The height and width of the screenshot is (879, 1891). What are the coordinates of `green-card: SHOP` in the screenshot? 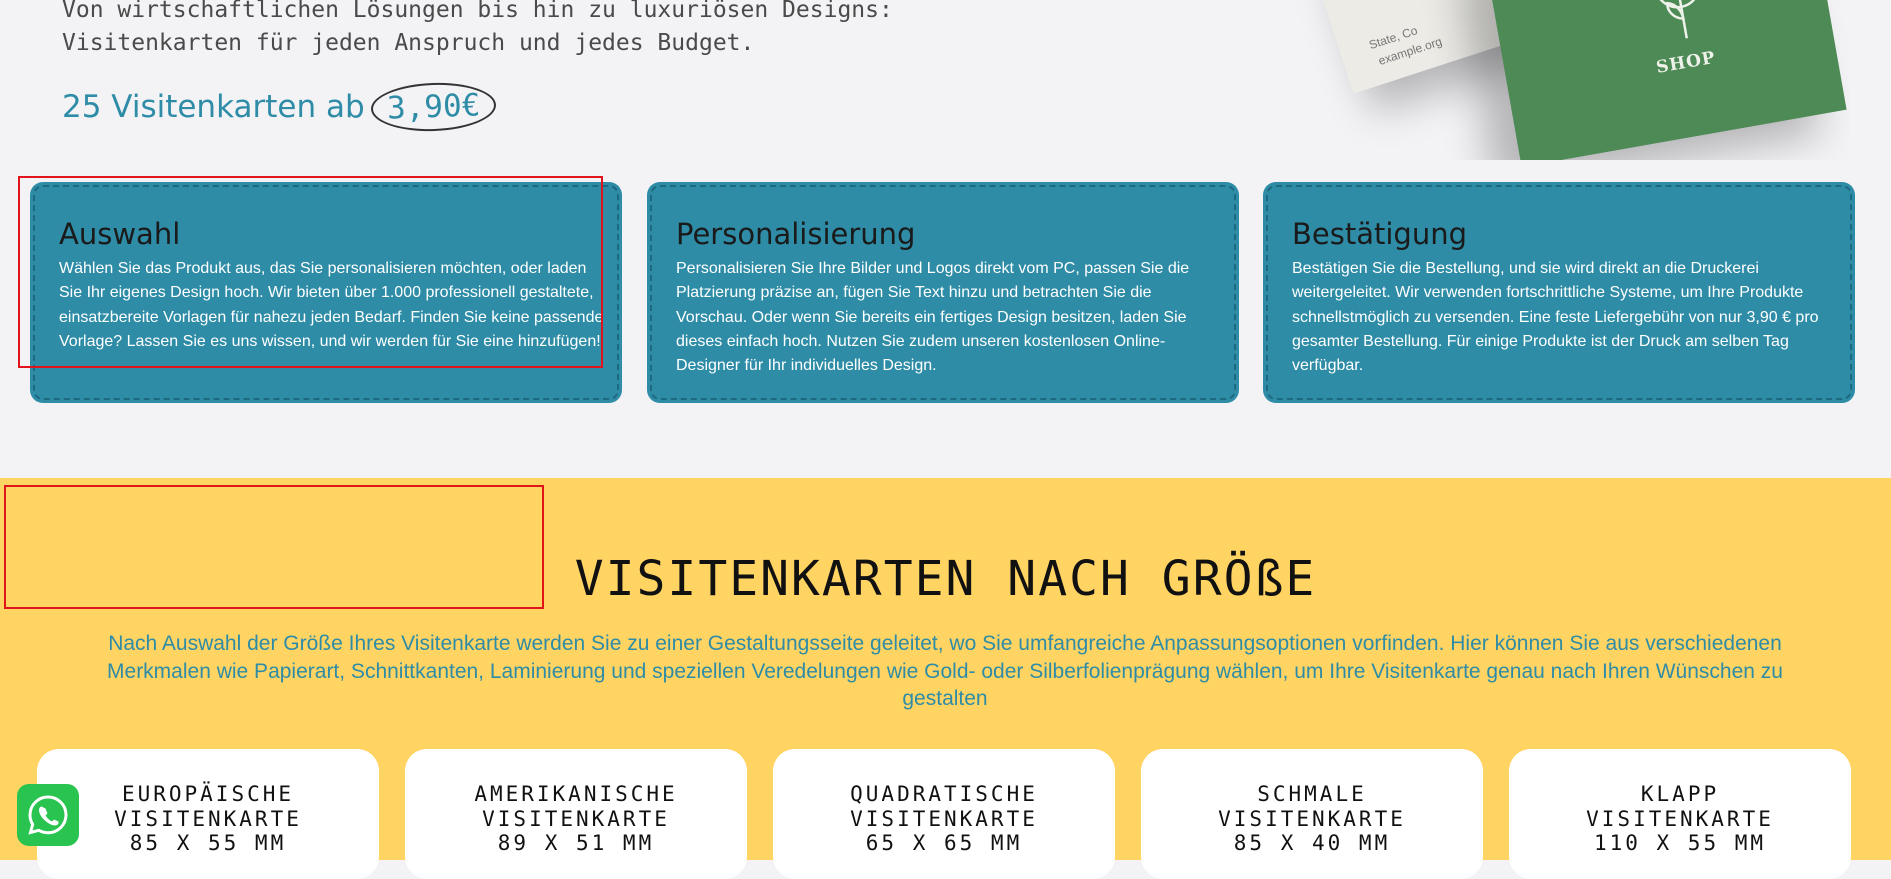 It's located at (1665, 80).